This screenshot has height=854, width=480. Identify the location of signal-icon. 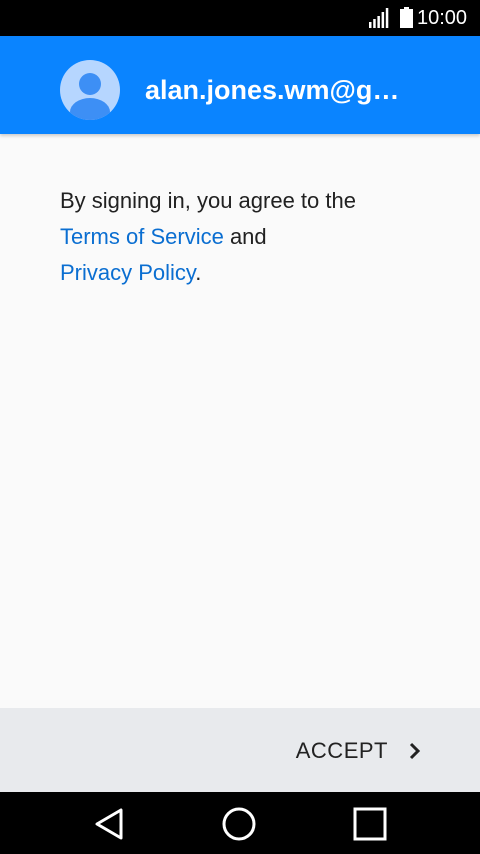
(379, 18).